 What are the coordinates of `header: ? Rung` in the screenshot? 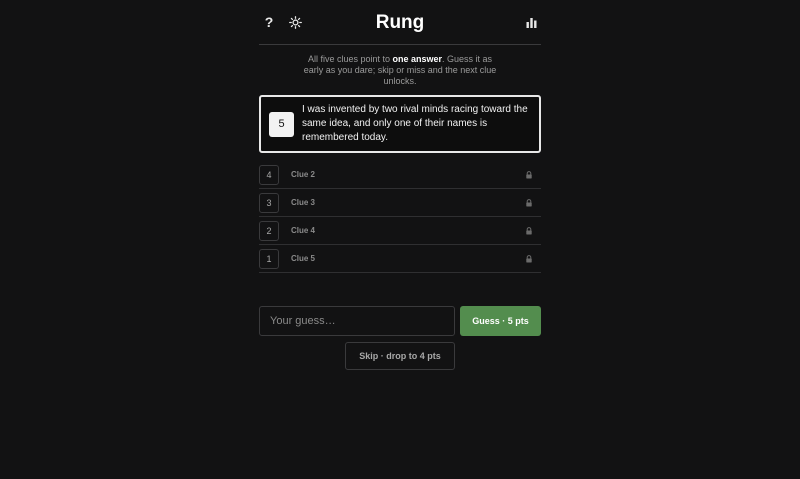 It's located at (400, 22).